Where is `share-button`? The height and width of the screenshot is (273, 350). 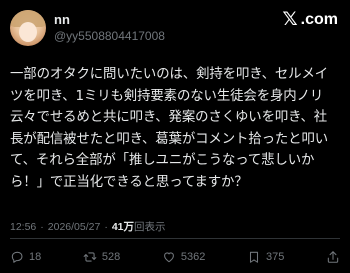 share-button is located at coordinates (333, 257).